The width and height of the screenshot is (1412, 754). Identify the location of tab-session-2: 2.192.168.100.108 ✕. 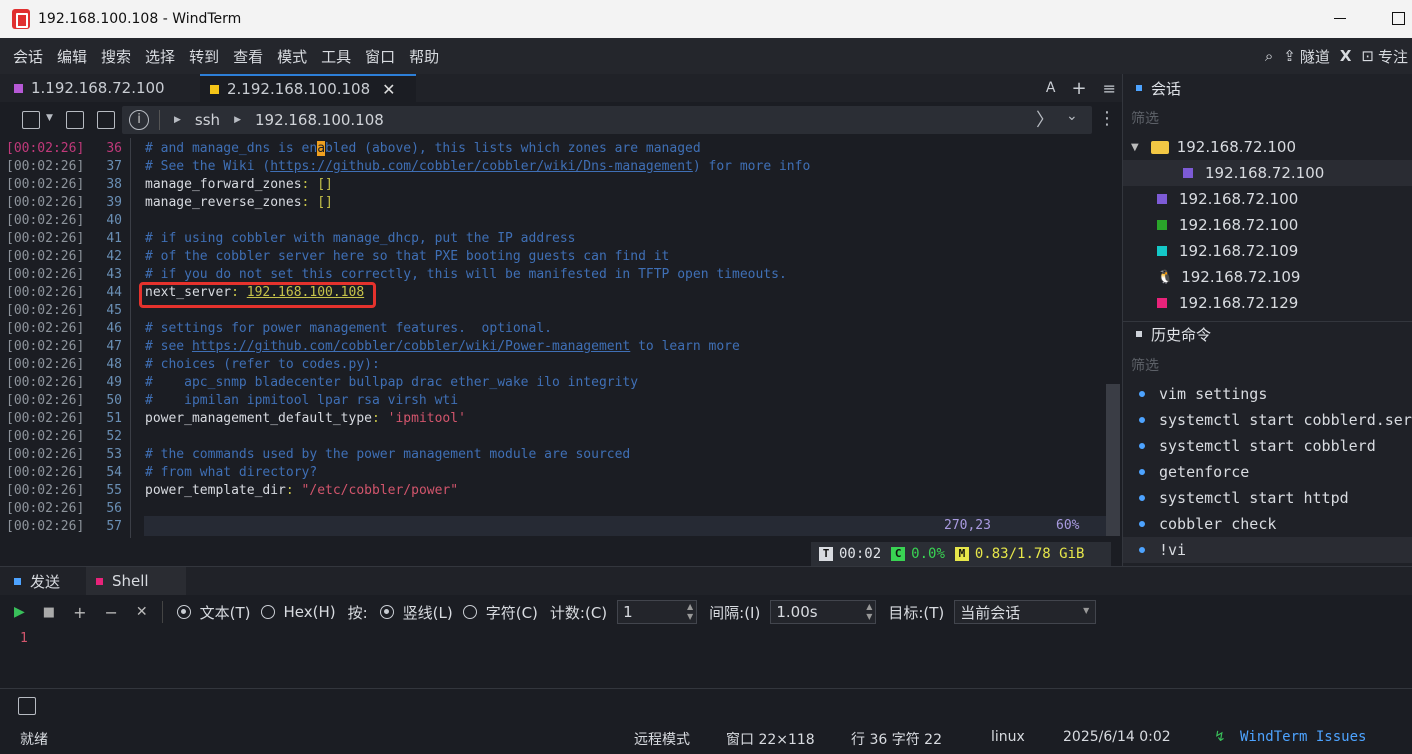
(308, 88).